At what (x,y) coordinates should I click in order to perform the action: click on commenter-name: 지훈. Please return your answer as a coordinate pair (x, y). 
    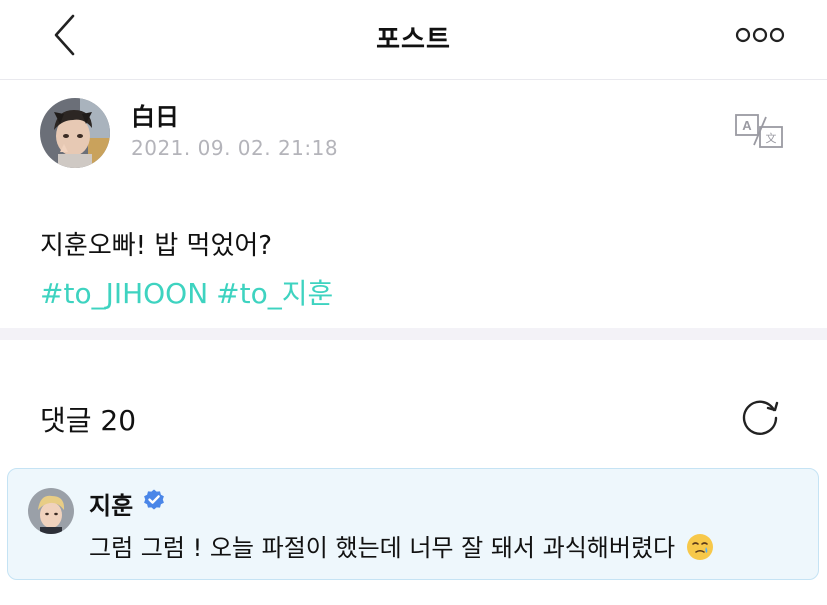
    Looking at the image, I should click on (111, 503).